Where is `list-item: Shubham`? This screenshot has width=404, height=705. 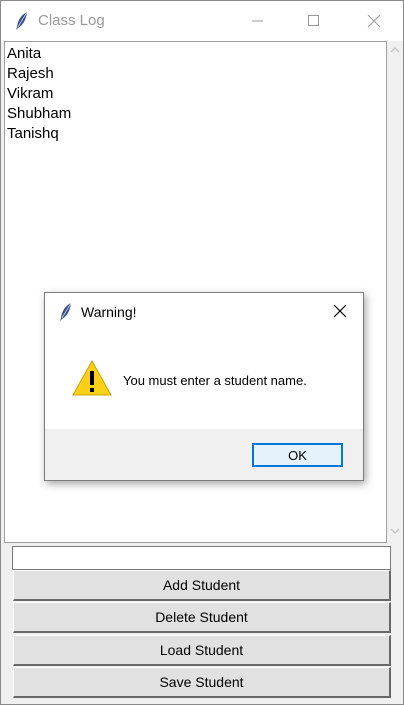 list-item: Shubham is located at coordinates (39, 114).